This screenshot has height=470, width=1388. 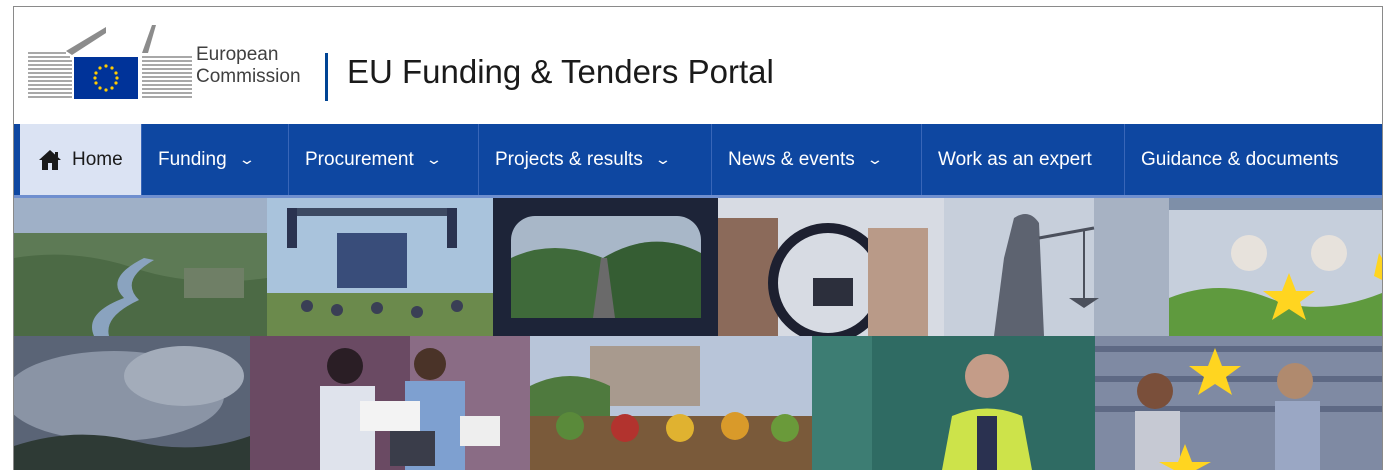 What do you see at coordinates (110, 62) in the screenshot?
I see `ec-building-icon` at bounding box center [110, 62].